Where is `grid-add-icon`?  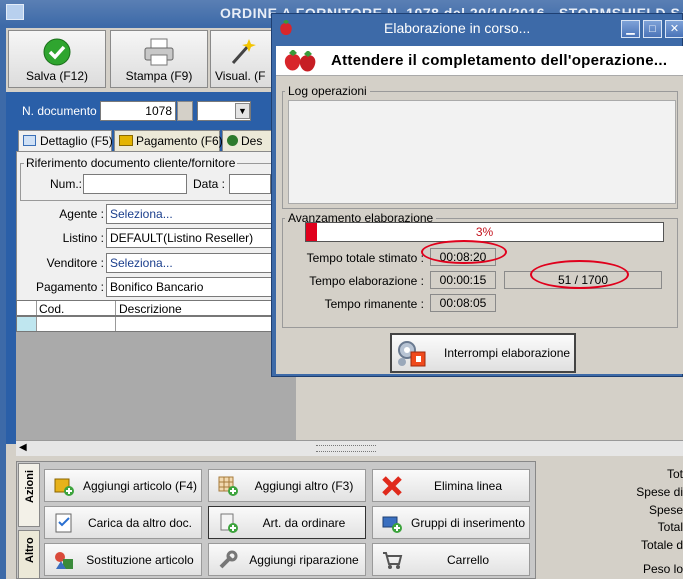 grid-add-icon is located at coordinates (228, 486).